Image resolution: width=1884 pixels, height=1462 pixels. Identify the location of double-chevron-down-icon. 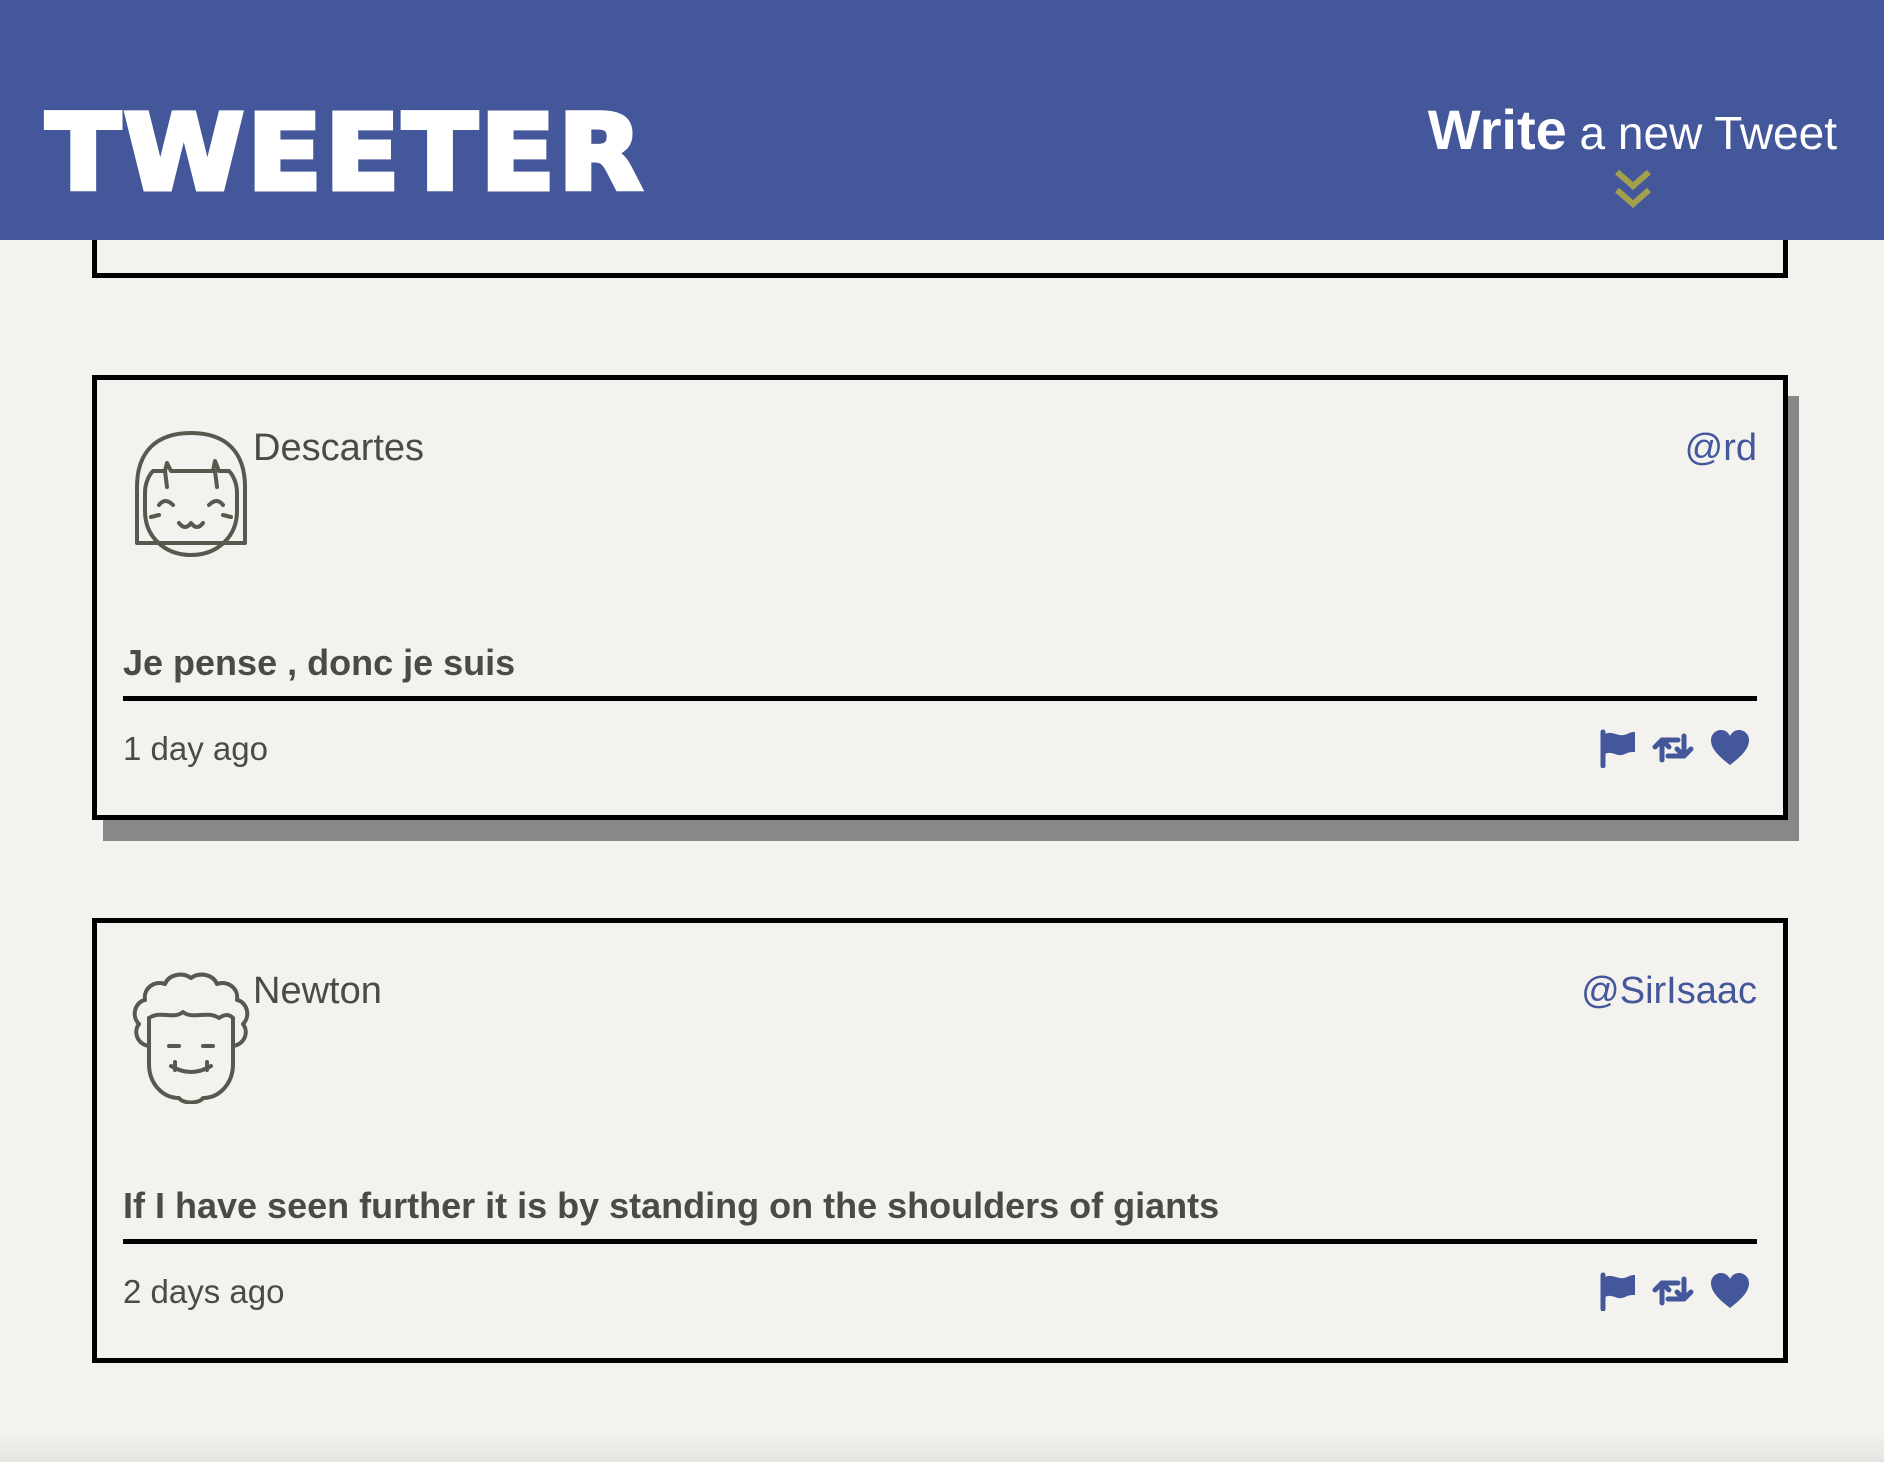
(1633, 190).